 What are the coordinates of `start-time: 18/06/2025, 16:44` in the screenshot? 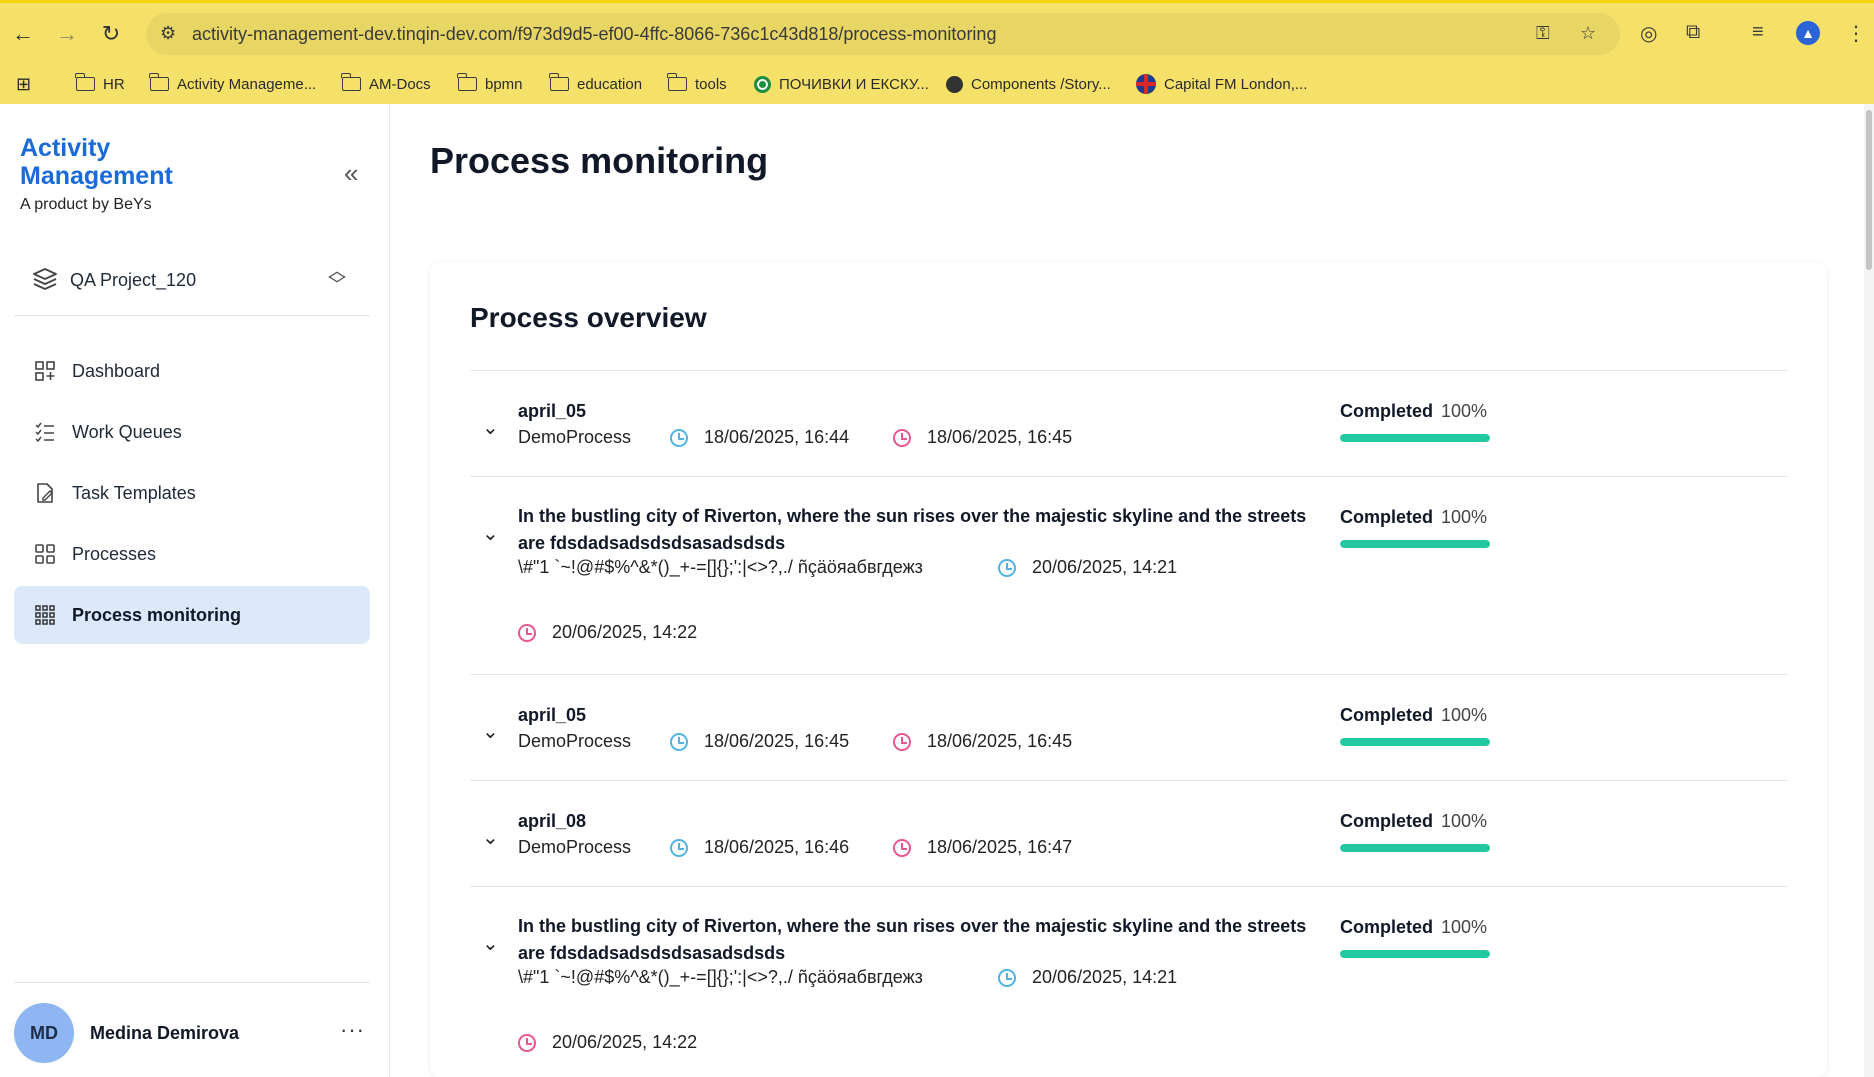 It's located at (759, 437).